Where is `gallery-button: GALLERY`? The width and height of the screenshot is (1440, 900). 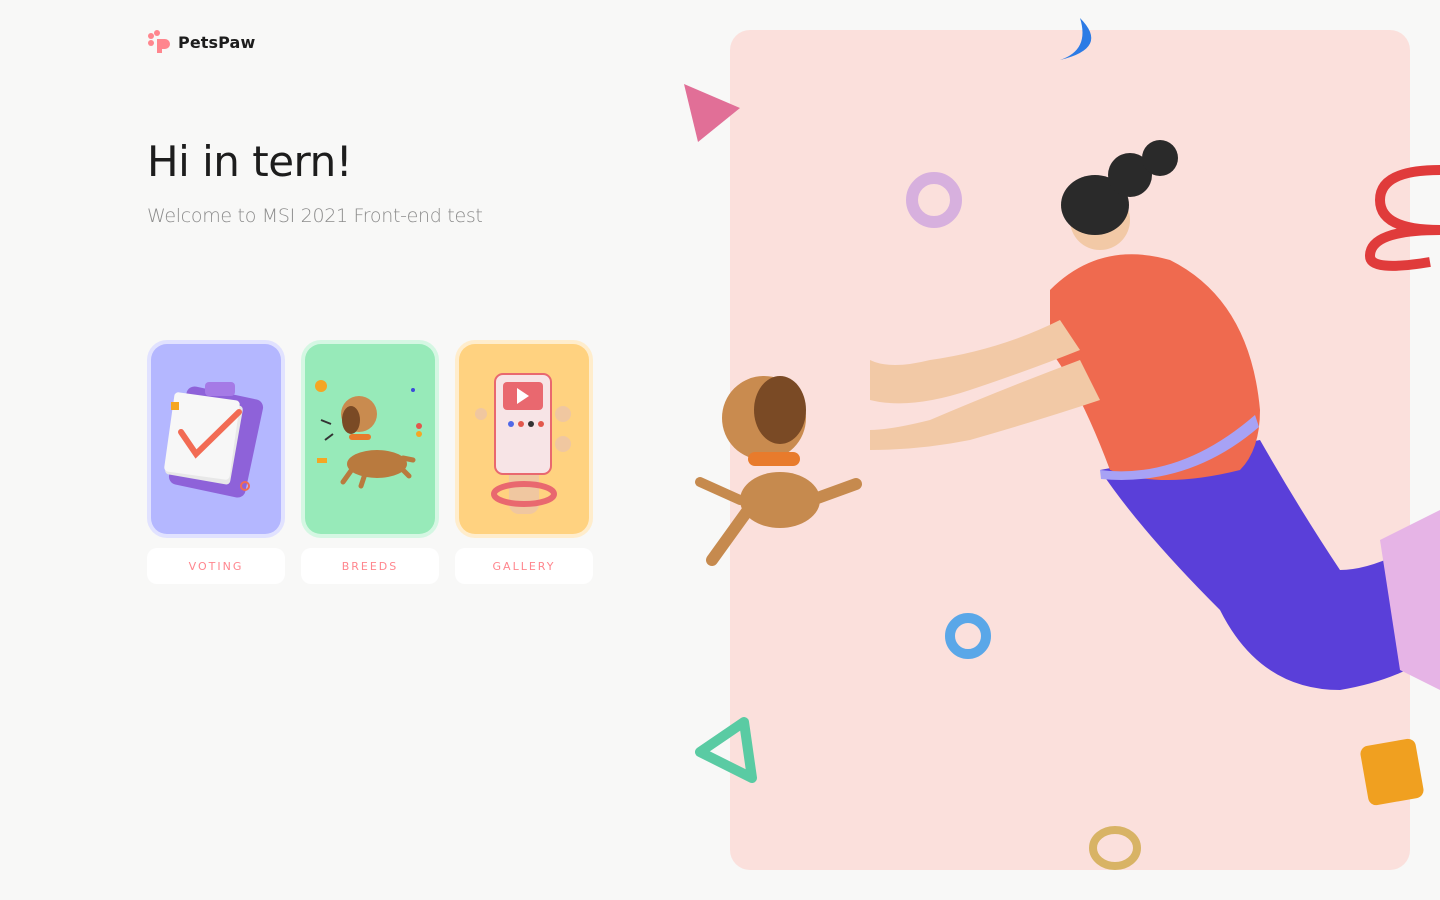
gallery-button: GALLERY is located at coordinates (524, 566).